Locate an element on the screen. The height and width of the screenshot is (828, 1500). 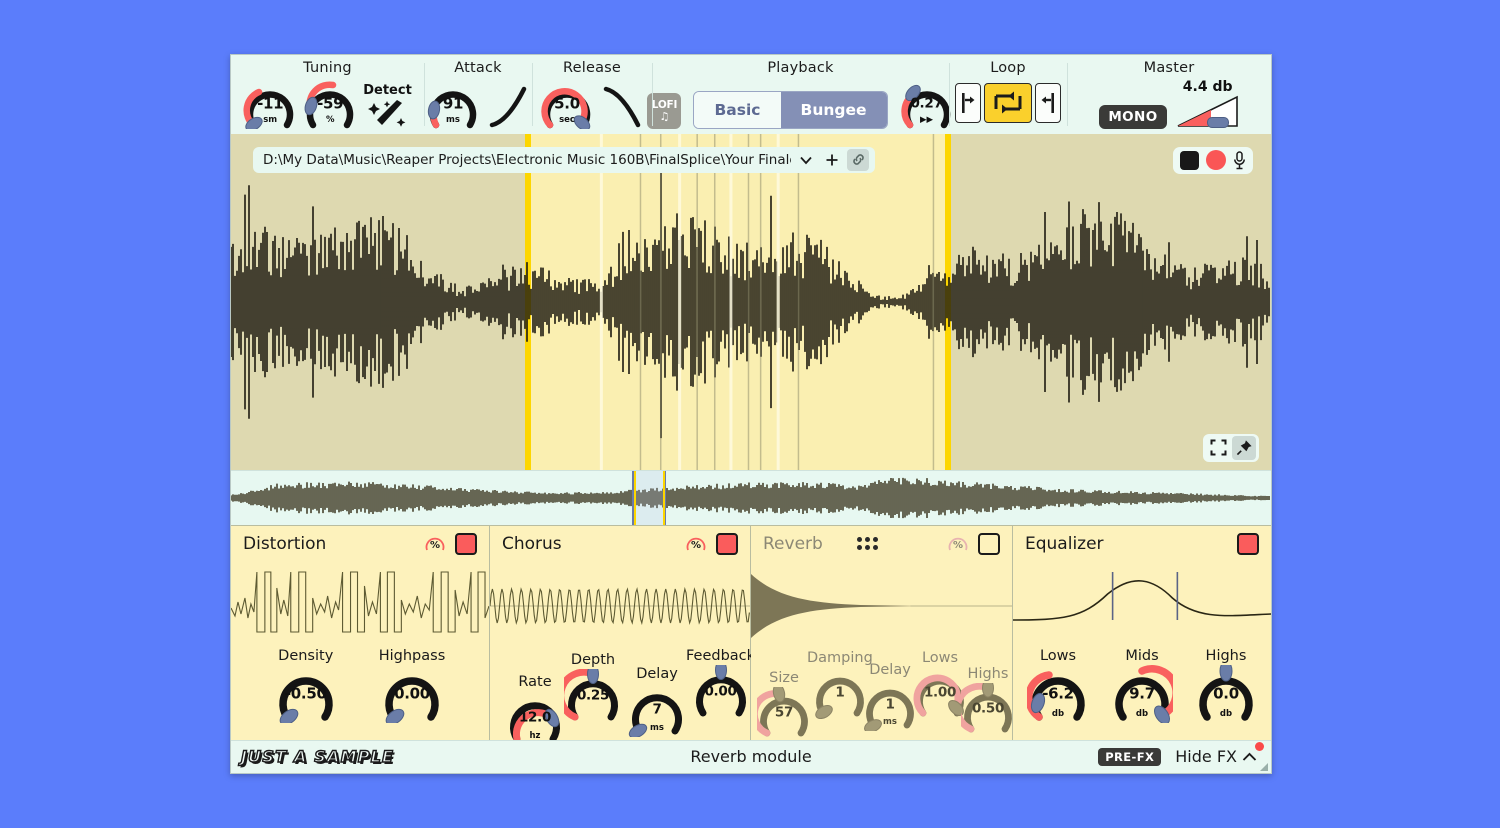
fullscreen-button is located at coordinates (1218, 448).